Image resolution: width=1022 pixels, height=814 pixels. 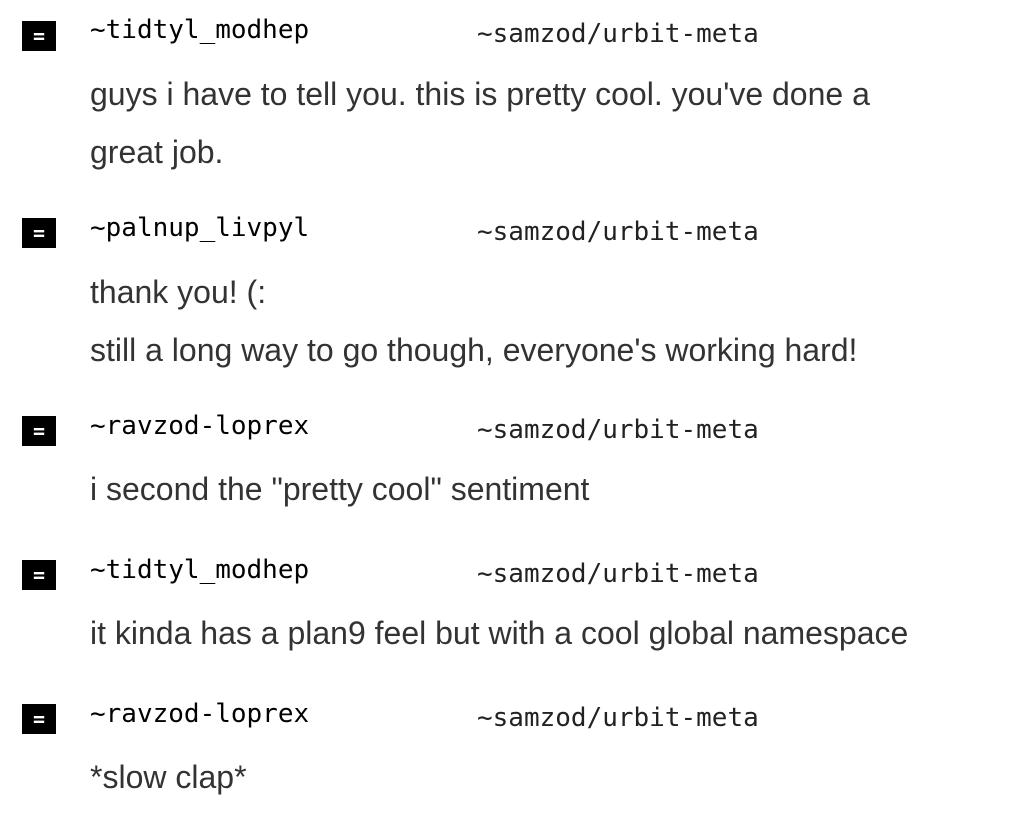 What do you see at coordinates (157, 152) in the screenshot?
I see `message-line: great job.` at bounding box center [157, 152].